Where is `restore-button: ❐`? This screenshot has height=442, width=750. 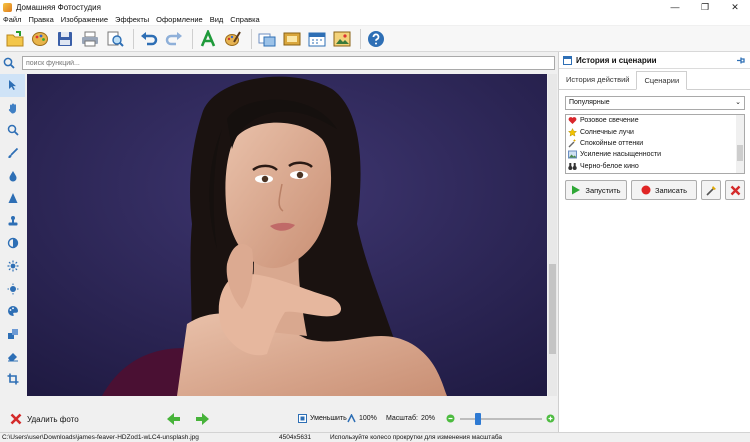 restore-button: ❐ is located at coordinates (705, 7).